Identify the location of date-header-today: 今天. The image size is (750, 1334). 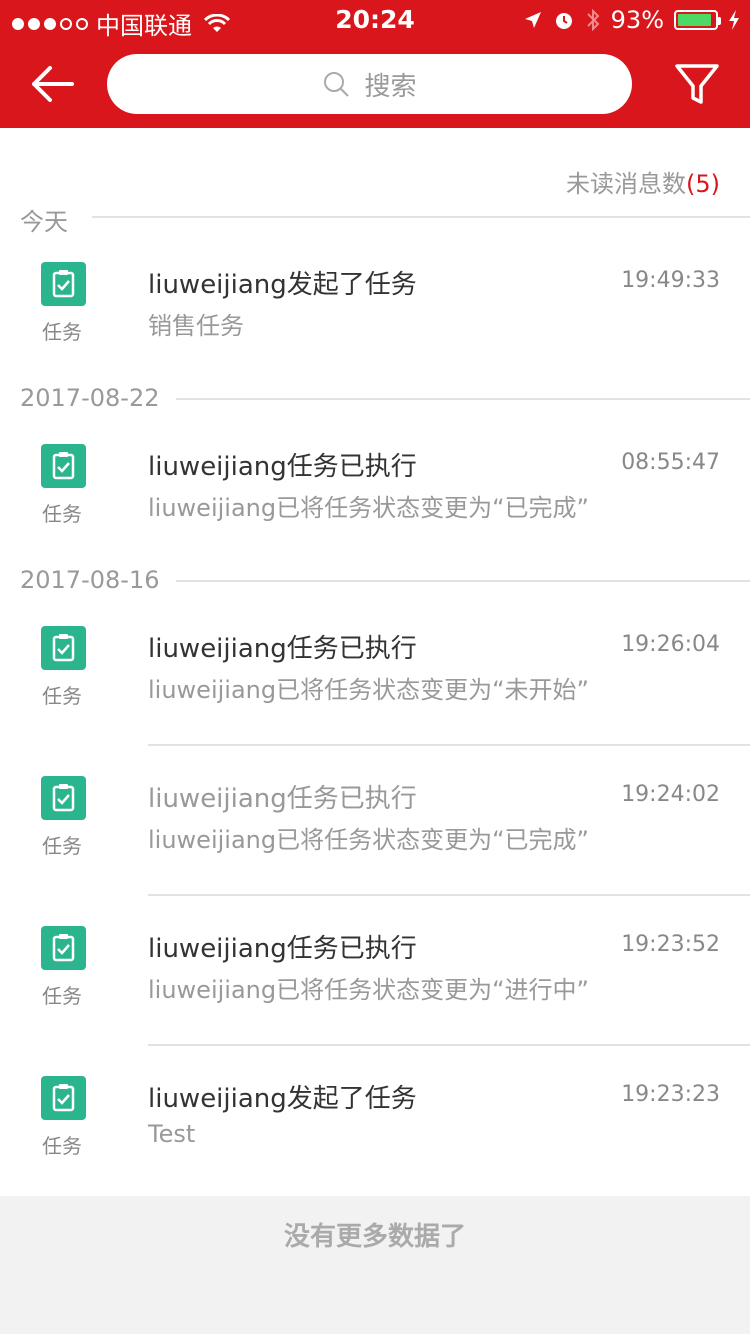
(385, 219).